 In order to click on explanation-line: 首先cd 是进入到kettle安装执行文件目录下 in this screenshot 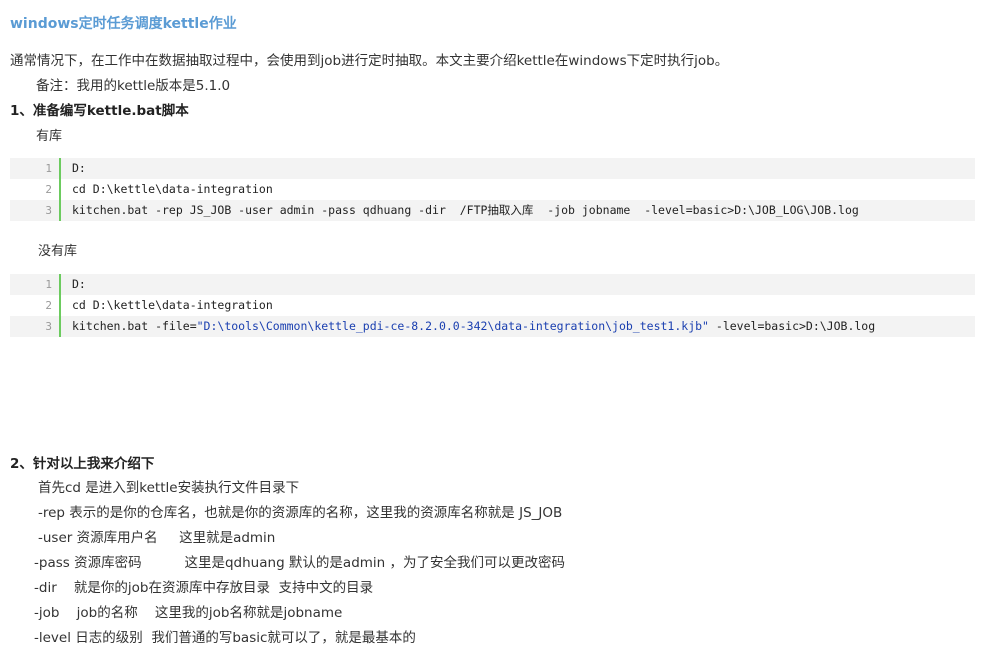, I will do `click(169, 488)`.